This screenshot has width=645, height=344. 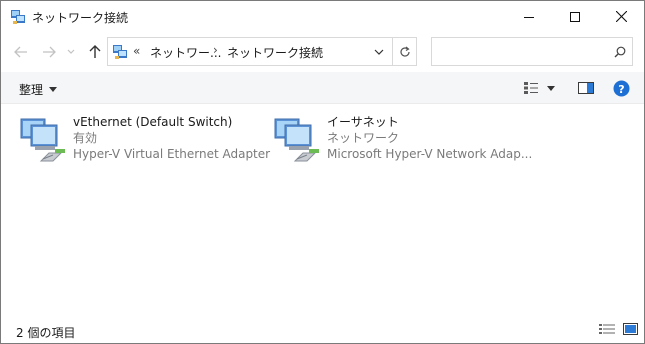 What do you see at coordinates (322, 88) in the screenshot?
I see `command-bar: 整理 ?` at bounding box center [322, 88].